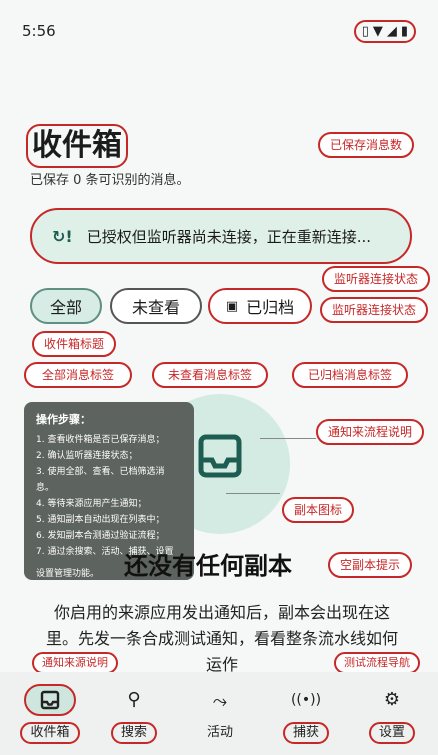  I want to click on listener-status-badge: 监听器连接状态, so click(376, 279).